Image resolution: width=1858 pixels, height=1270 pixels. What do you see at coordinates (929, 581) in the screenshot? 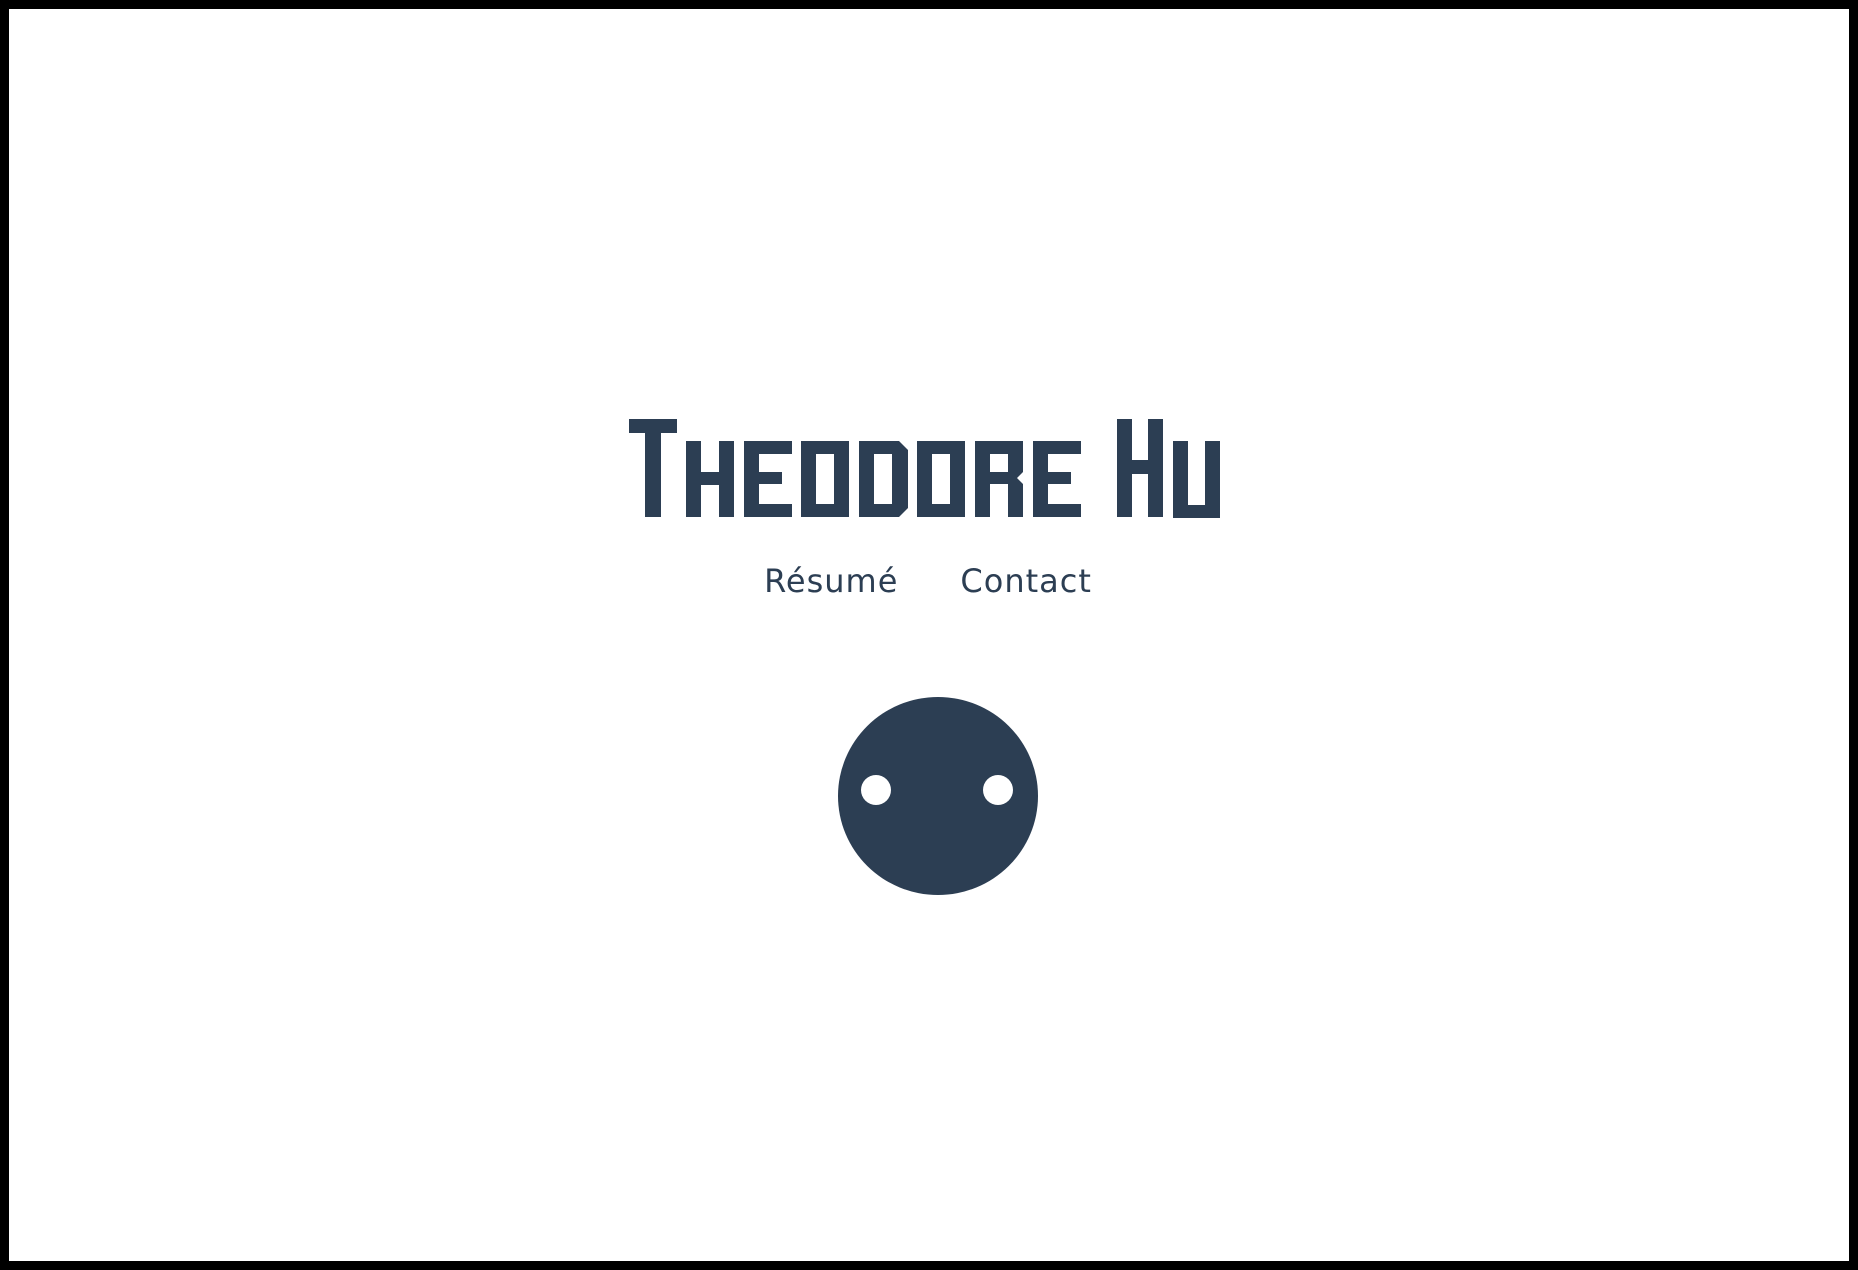
I see `main-nav: Résumé Contact` at bounding box center [929, 581].